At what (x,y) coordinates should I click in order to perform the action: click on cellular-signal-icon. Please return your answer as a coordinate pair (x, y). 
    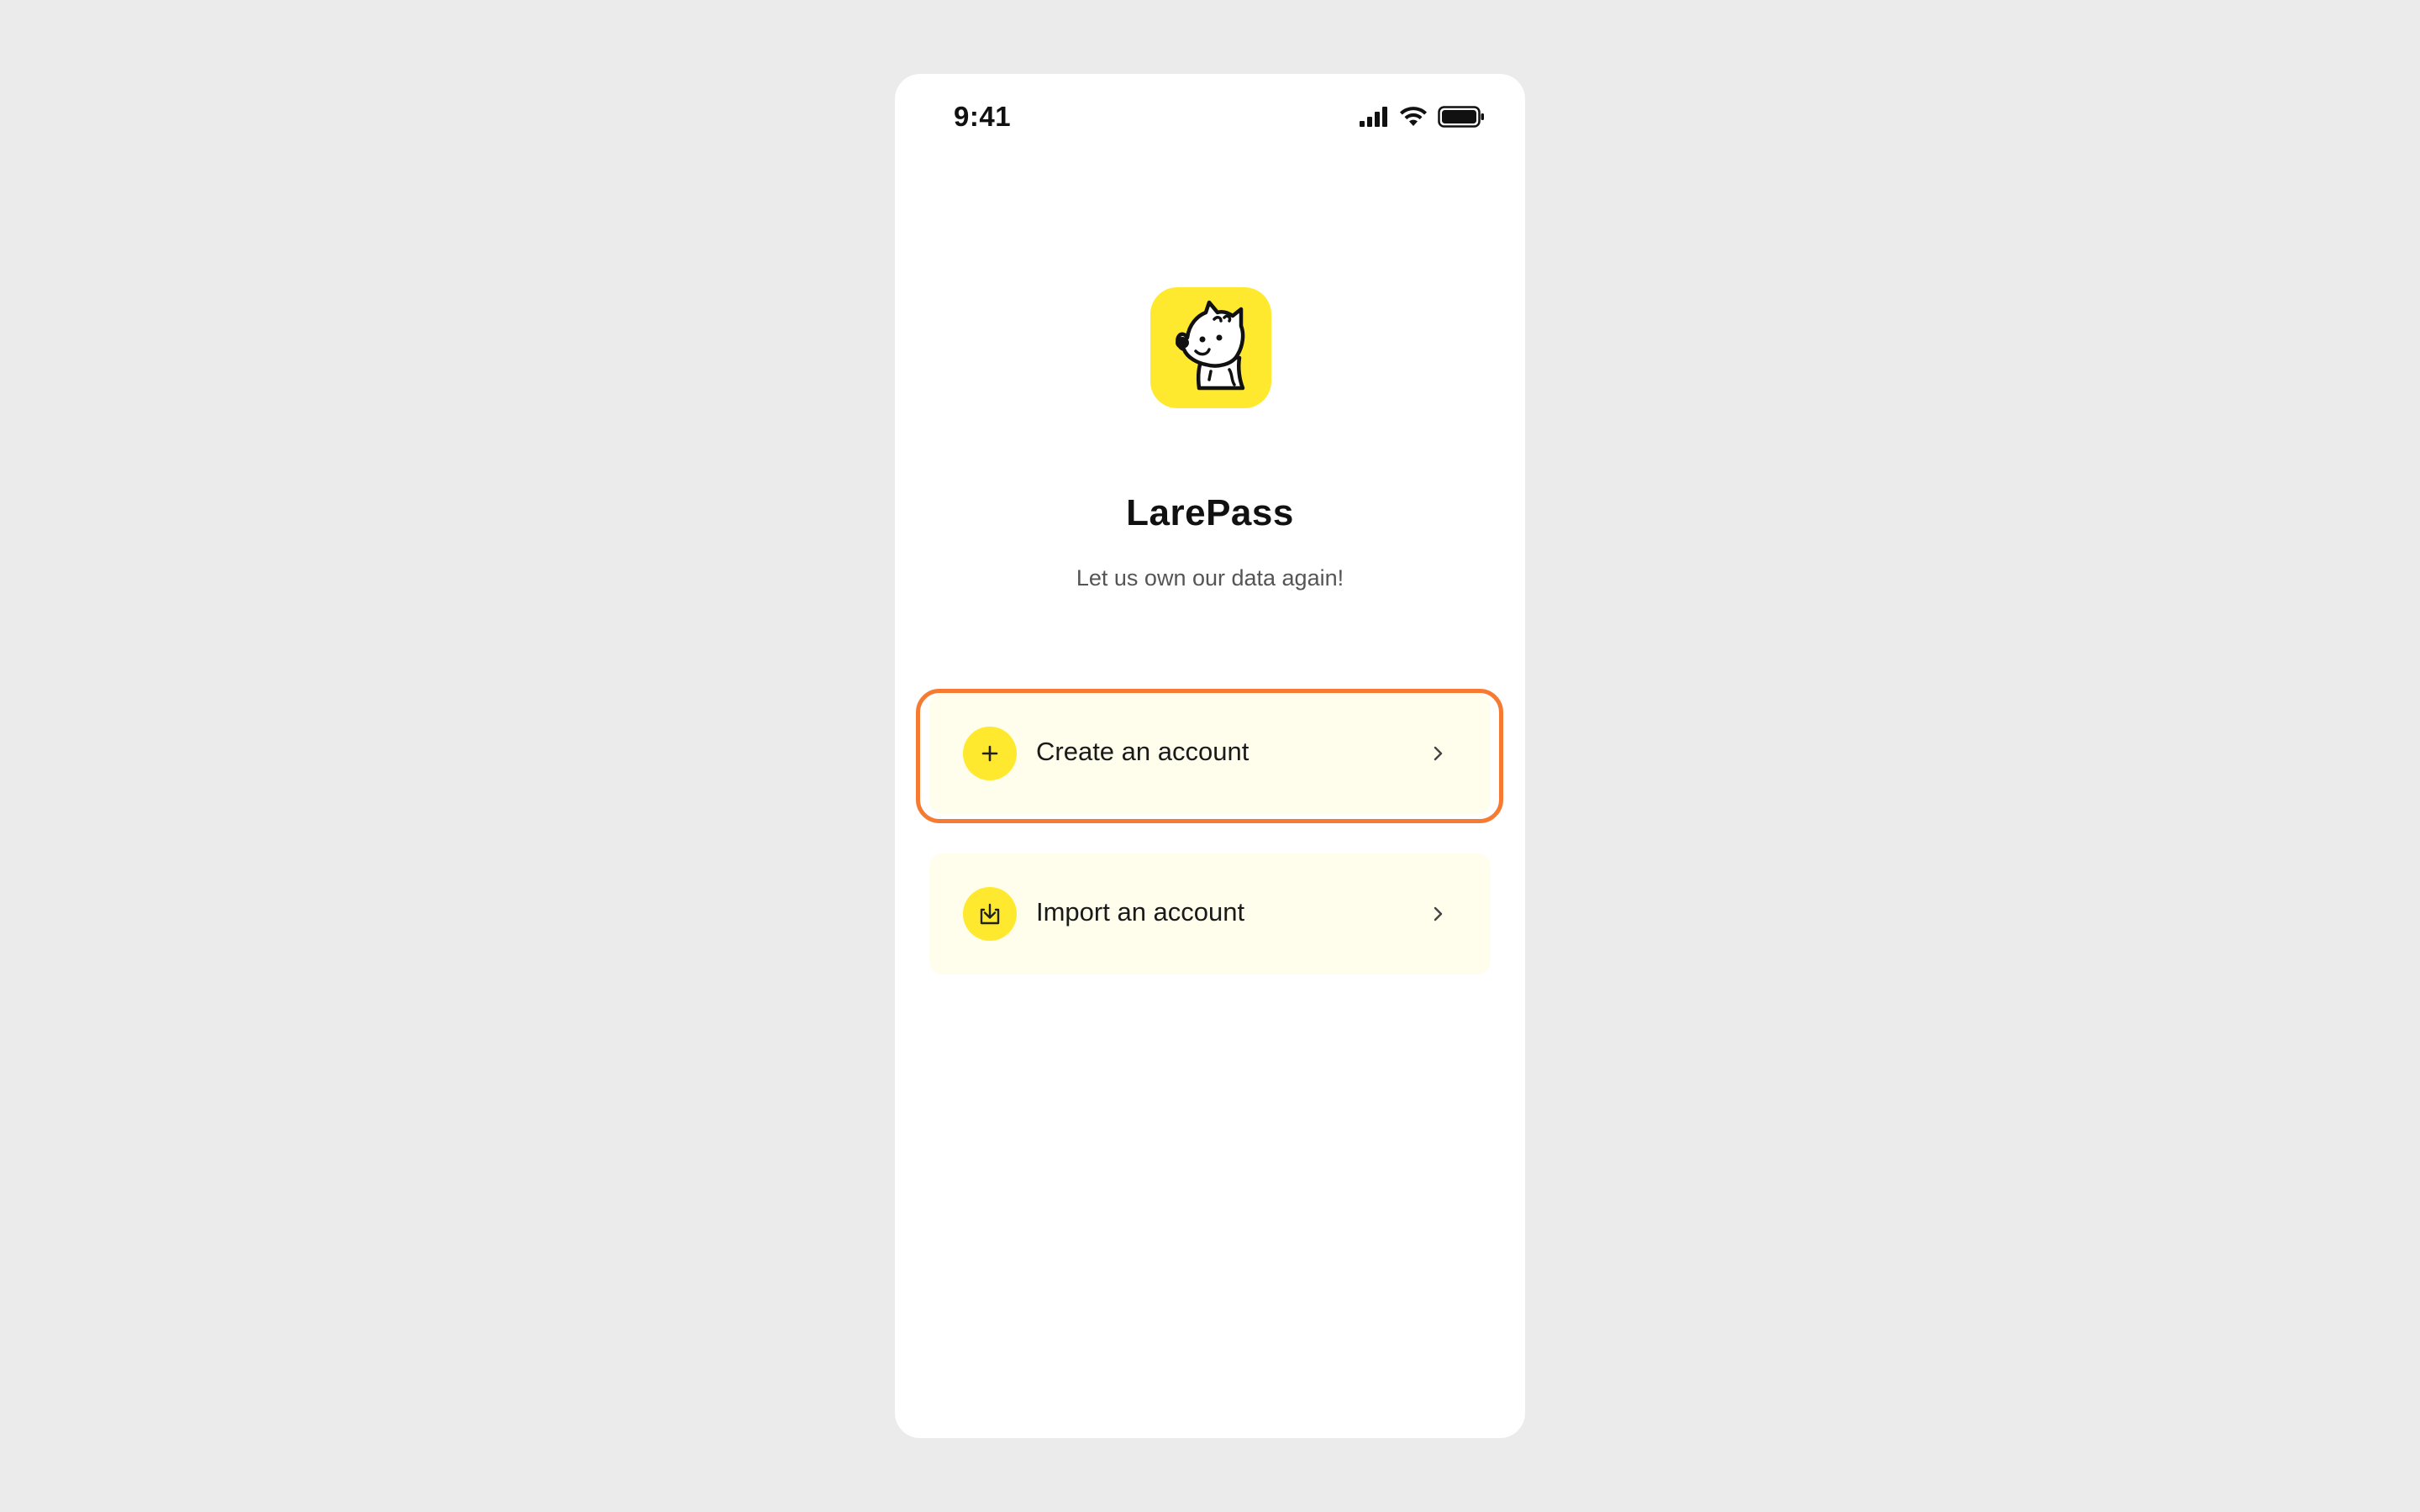
    Looking at the image, I should click on (1374, 117).